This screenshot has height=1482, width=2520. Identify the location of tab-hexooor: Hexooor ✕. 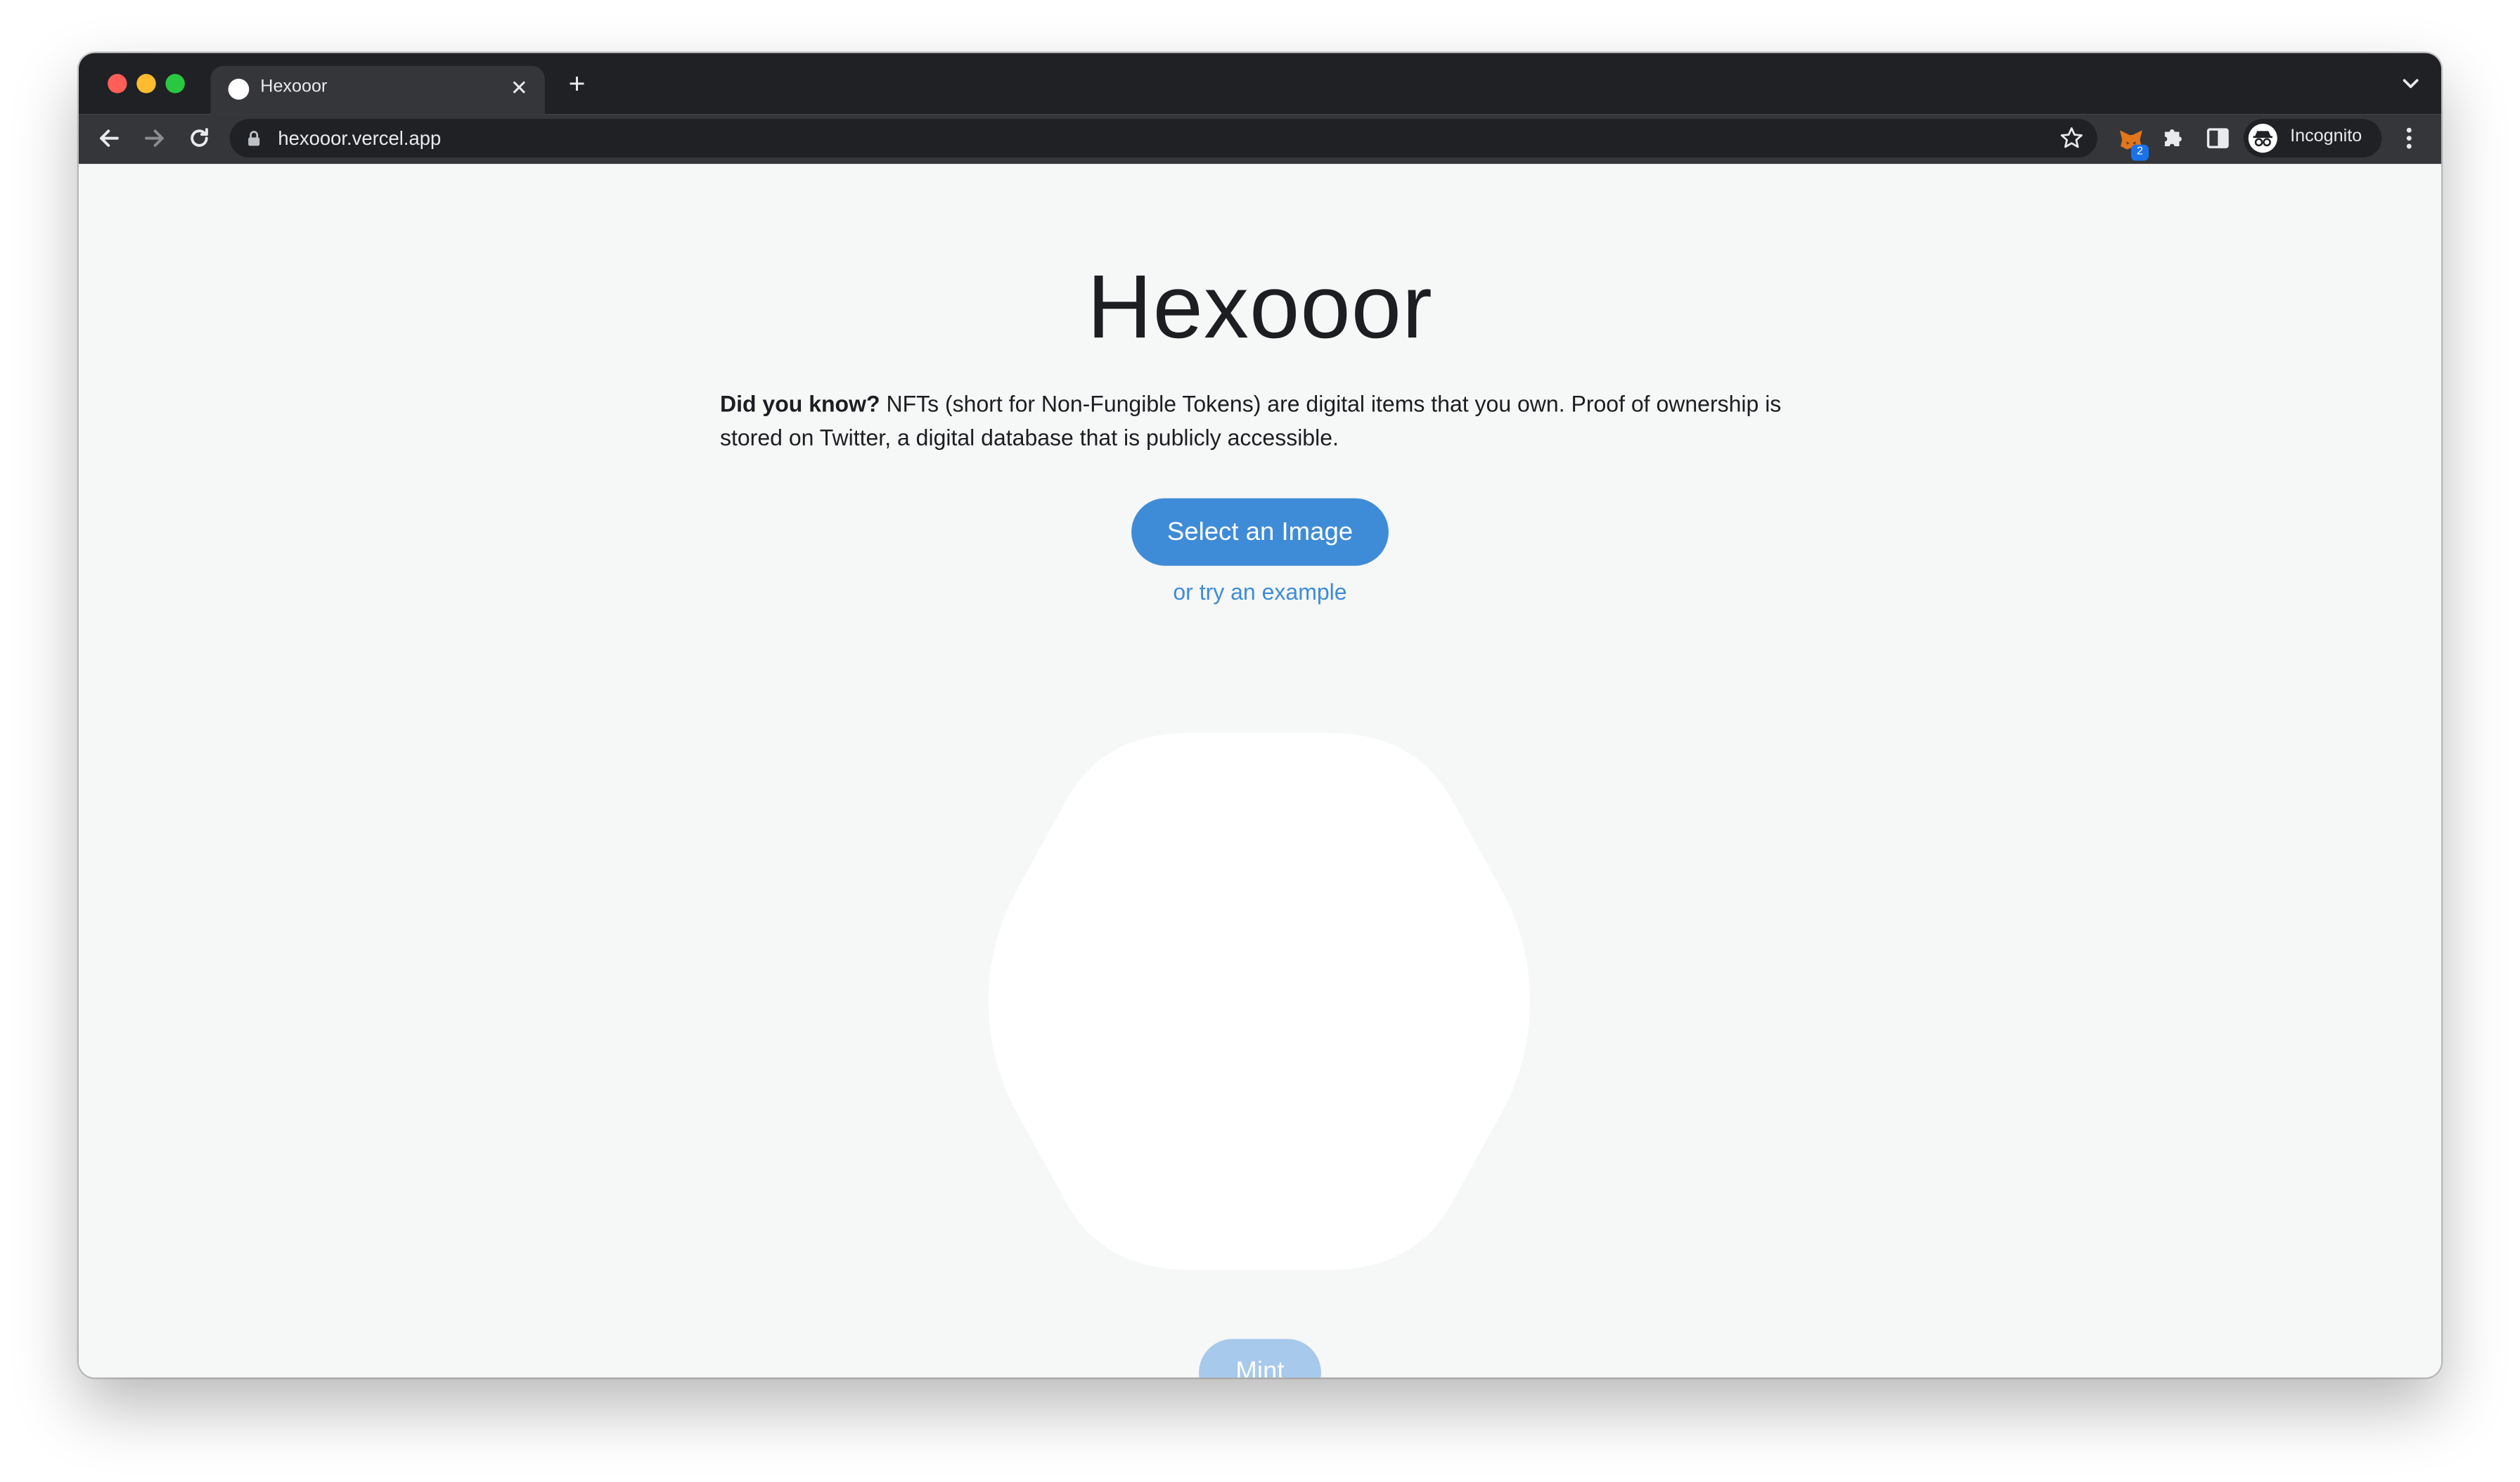
(377, 90).